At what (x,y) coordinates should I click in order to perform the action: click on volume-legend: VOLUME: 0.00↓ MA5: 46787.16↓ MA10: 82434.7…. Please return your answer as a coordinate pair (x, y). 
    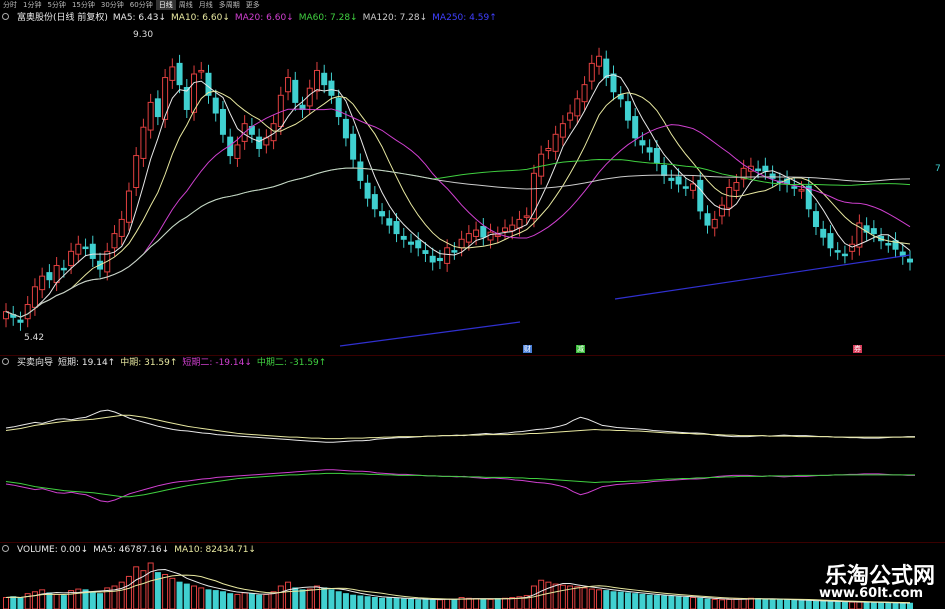
    Looking at the image, I should click on (134, 550).